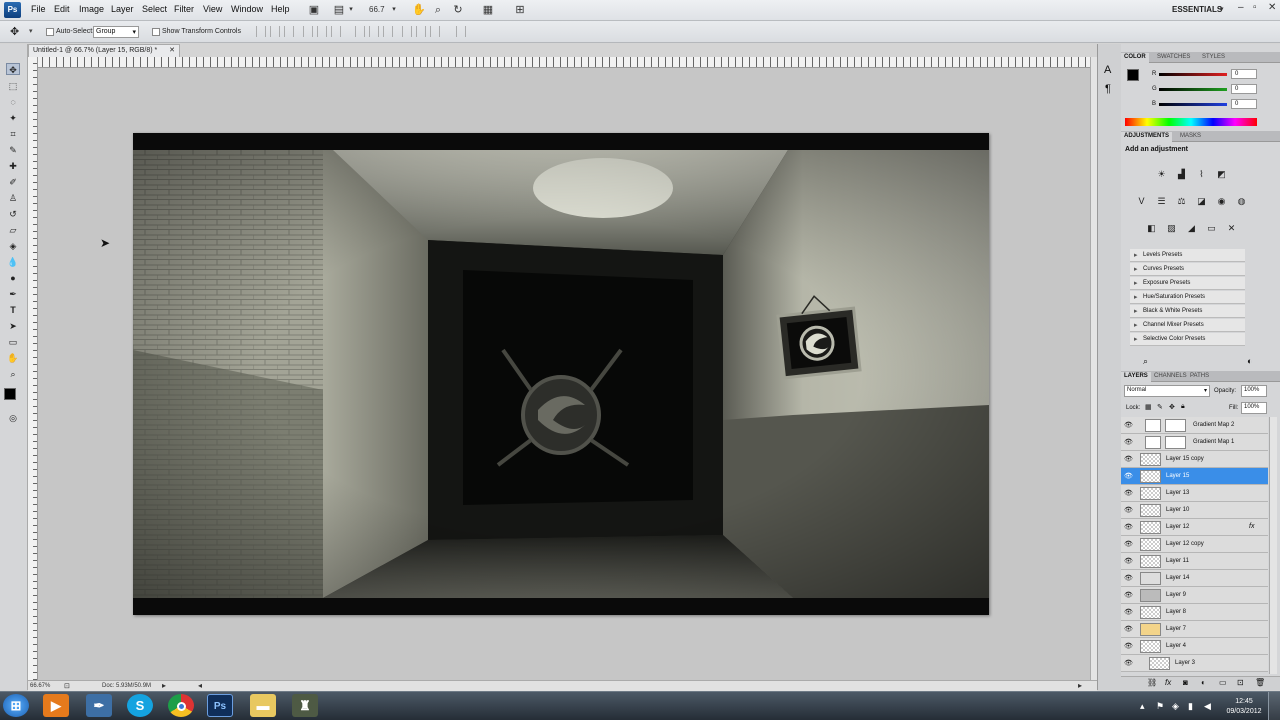 The image size is (1280, 720). Describe the element at coordinates (13, 166) in the screenshot. I see `healing-brush-tool-icon: ✚` at that location.